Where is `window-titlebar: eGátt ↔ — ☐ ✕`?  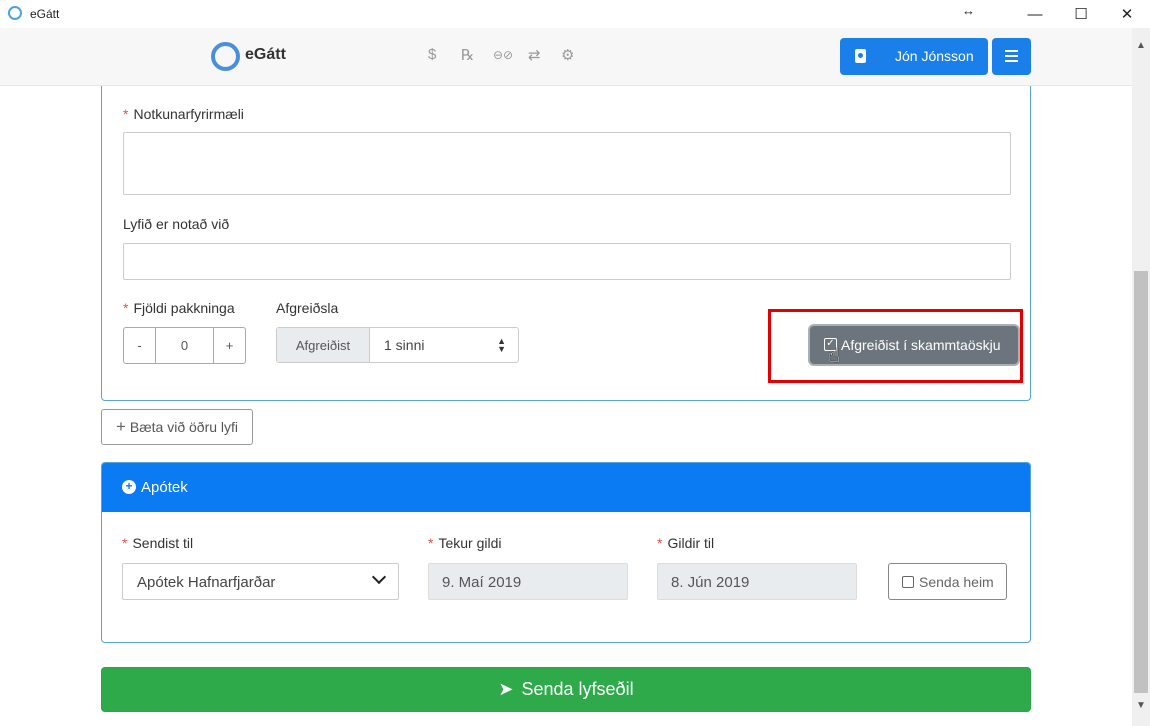
window-titlebar: eGátt ↔ — ☐ ✕ is located at coordinates (575, 14).